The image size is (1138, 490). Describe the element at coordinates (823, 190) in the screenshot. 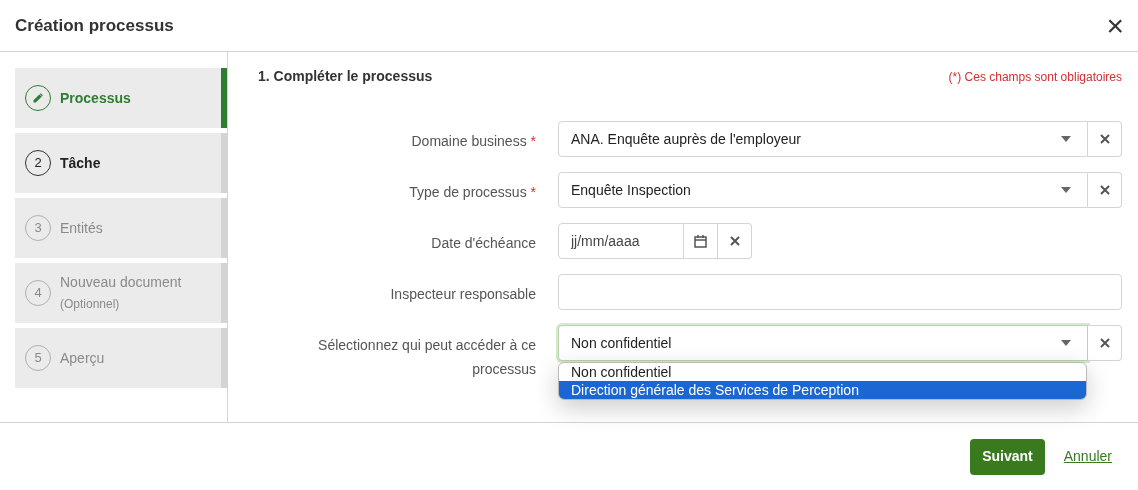

I see `select-field: Enquête Inspection` at that location.